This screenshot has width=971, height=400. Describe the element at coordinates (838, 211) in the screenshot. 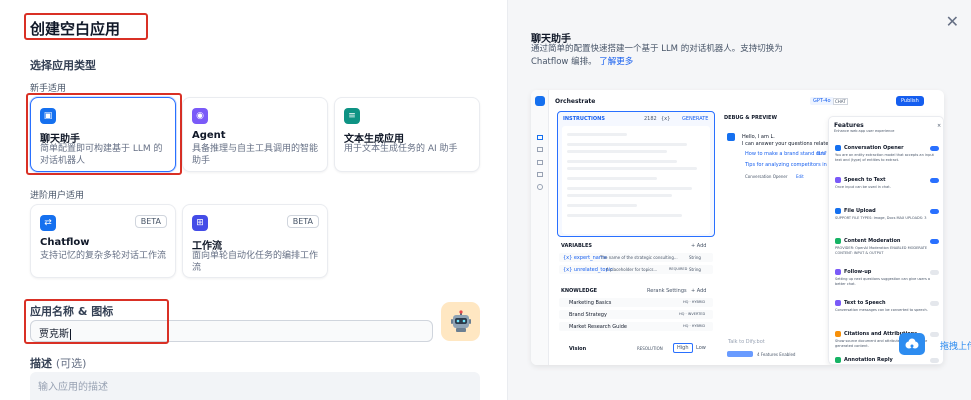

I see `file-upload-icon` at that location.